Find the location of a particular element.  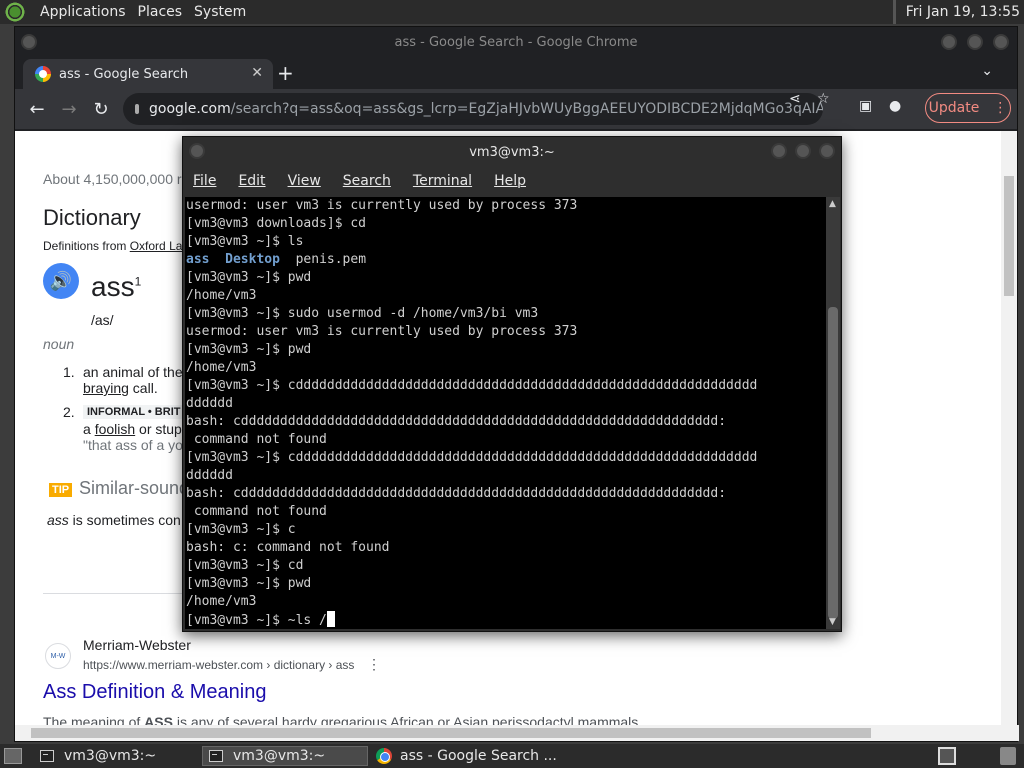

bookmark-star-icon: ☆ is located at coordinates (823, 99).